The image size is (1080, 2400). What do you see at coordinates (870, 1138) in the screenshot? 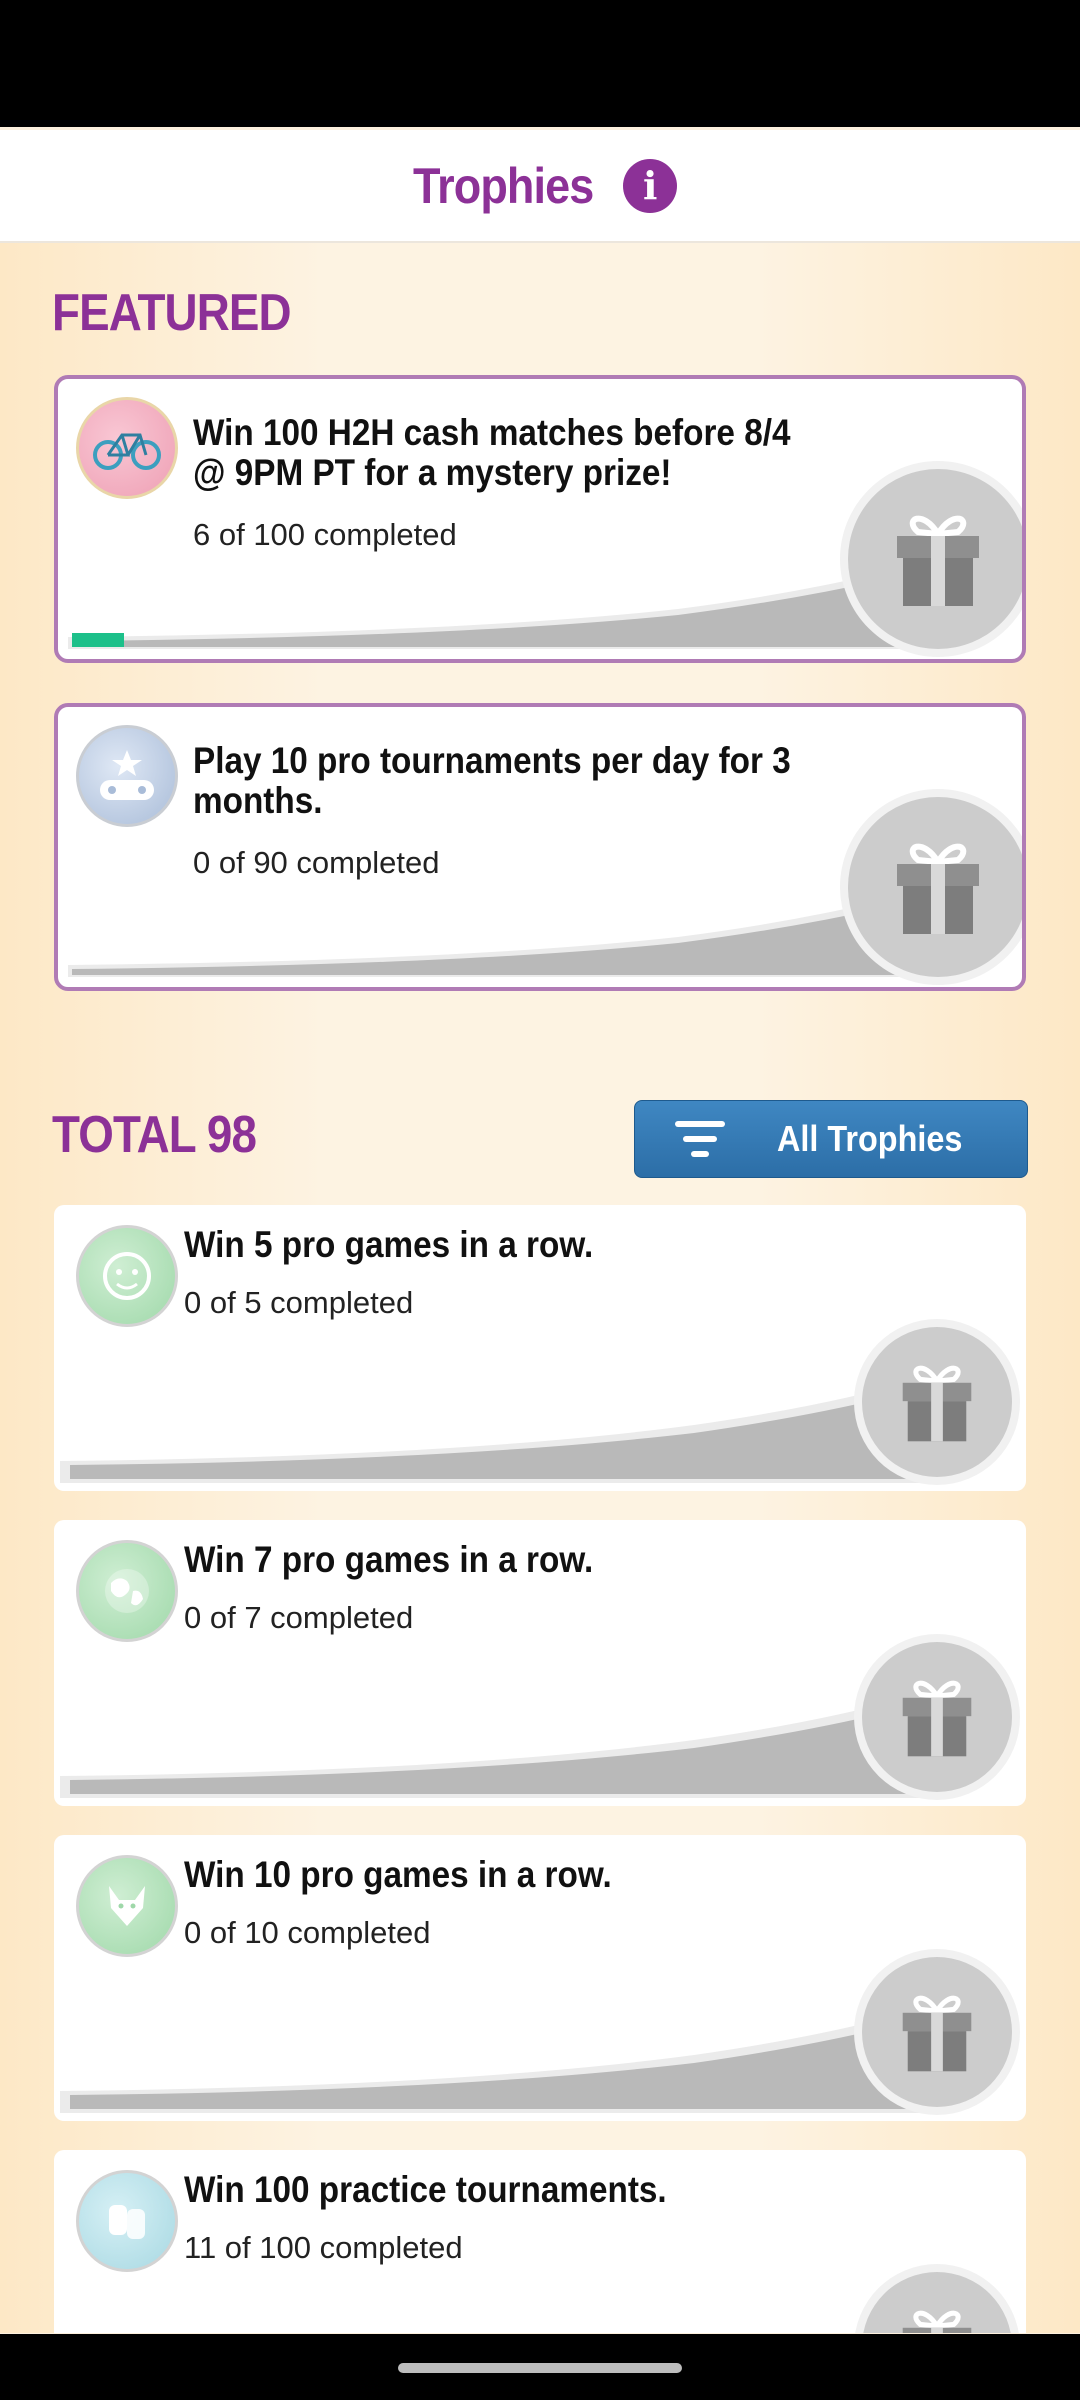
I see `all-trophies-label: All Trophies` at bounding box center [870, 1138].